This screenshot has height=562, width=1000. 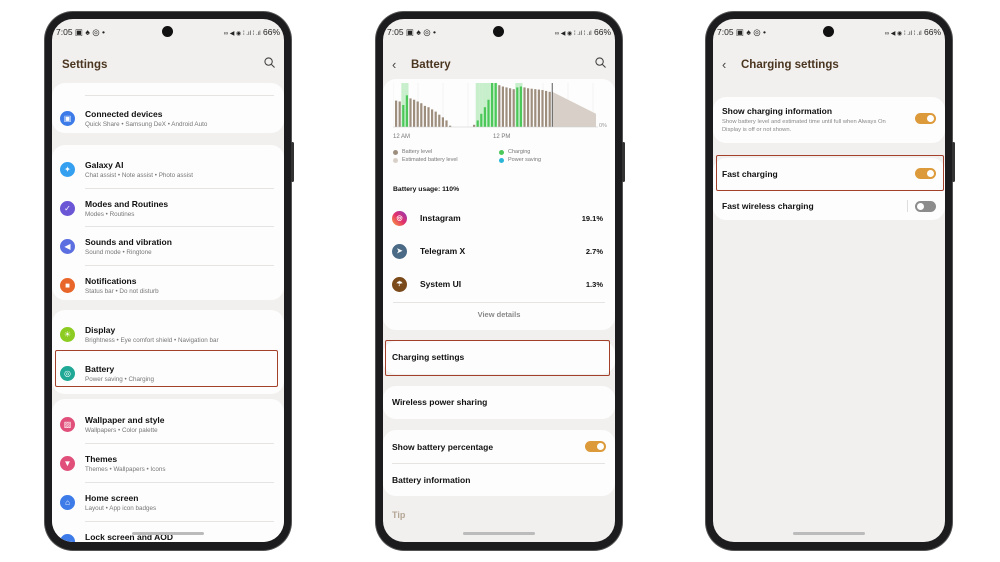 I want to click on battery-information-item: Battery information, so click(x=499, y=480).